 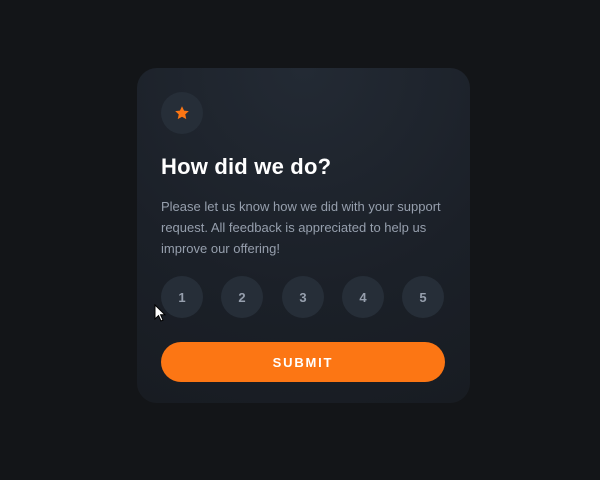 What do you see at coordinates (242, 297) in the screenshot?
I see `rating-button-2: 2` at bounding box center [242, 297].